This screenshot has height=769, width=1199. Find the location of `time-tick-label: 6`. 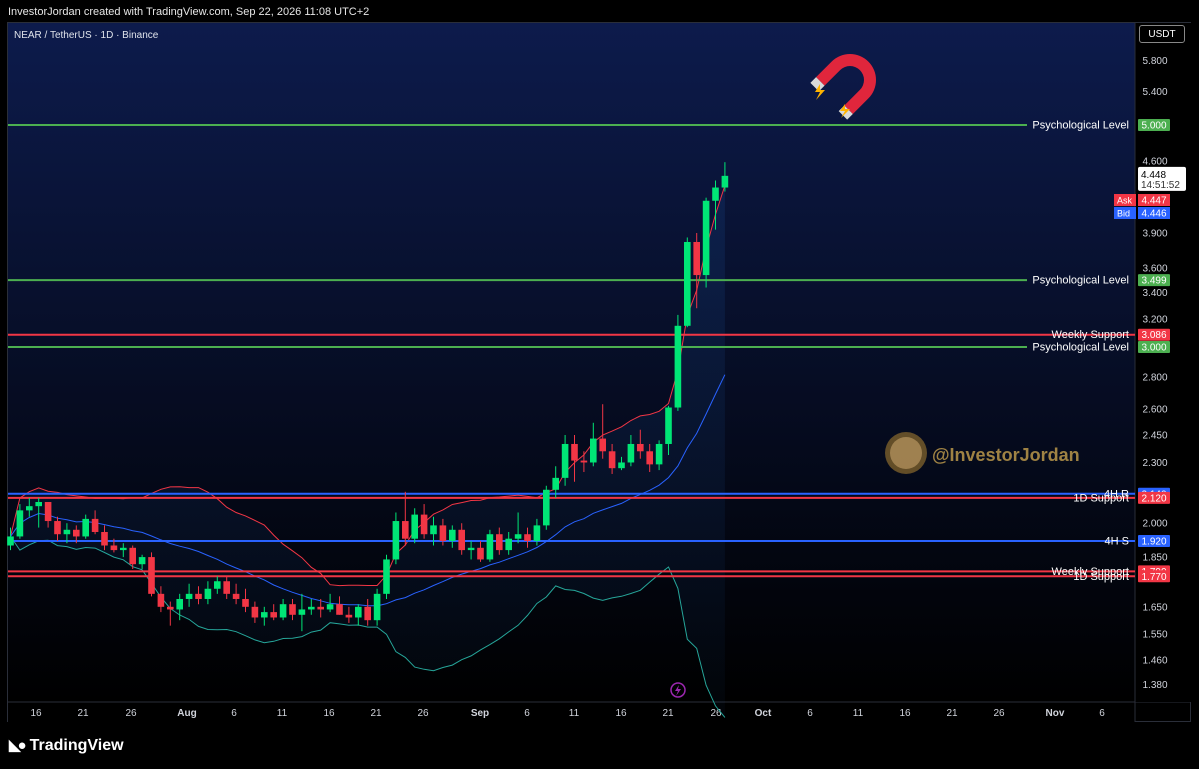

time-tick-label: 6 is located at coordinates (527, 713).